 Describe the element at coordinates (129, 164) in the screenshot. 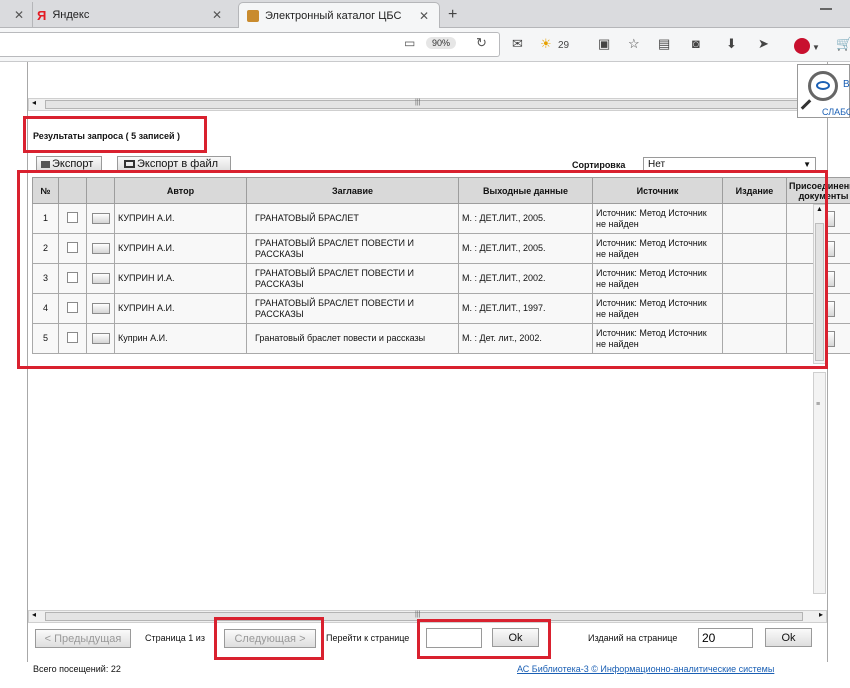

I see `monitor-icon` at that location.